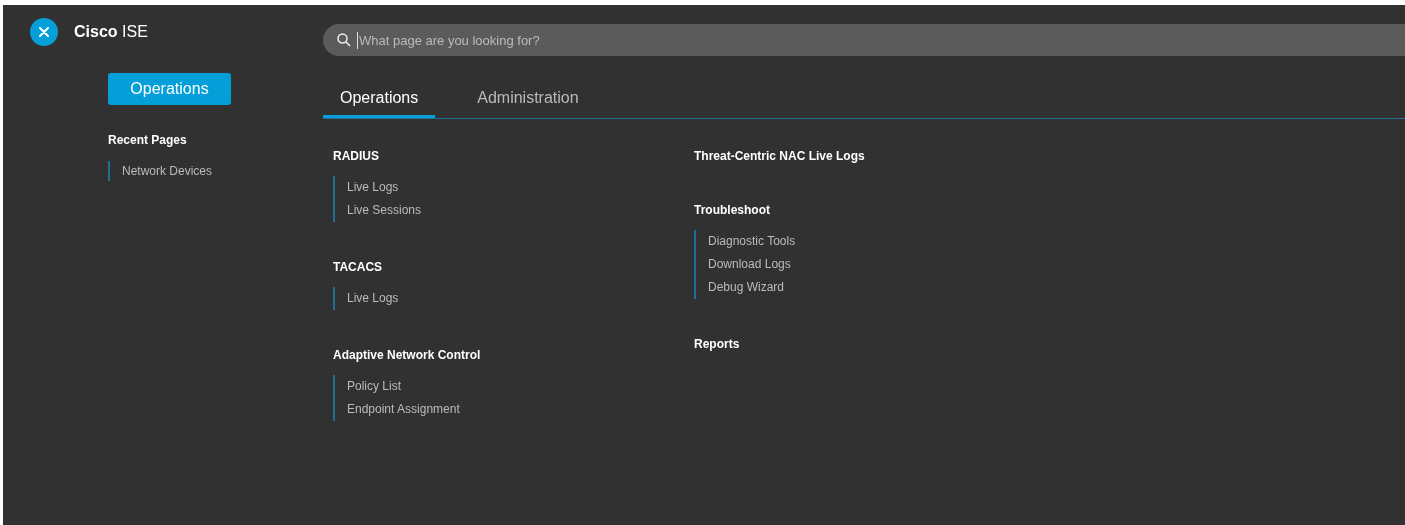 Image resolution: width=1405 pixels, height=525 pixels. Describe the element at coordinates (513, 267) in the screenshot. I see `section-heading: TACACS` at that location.